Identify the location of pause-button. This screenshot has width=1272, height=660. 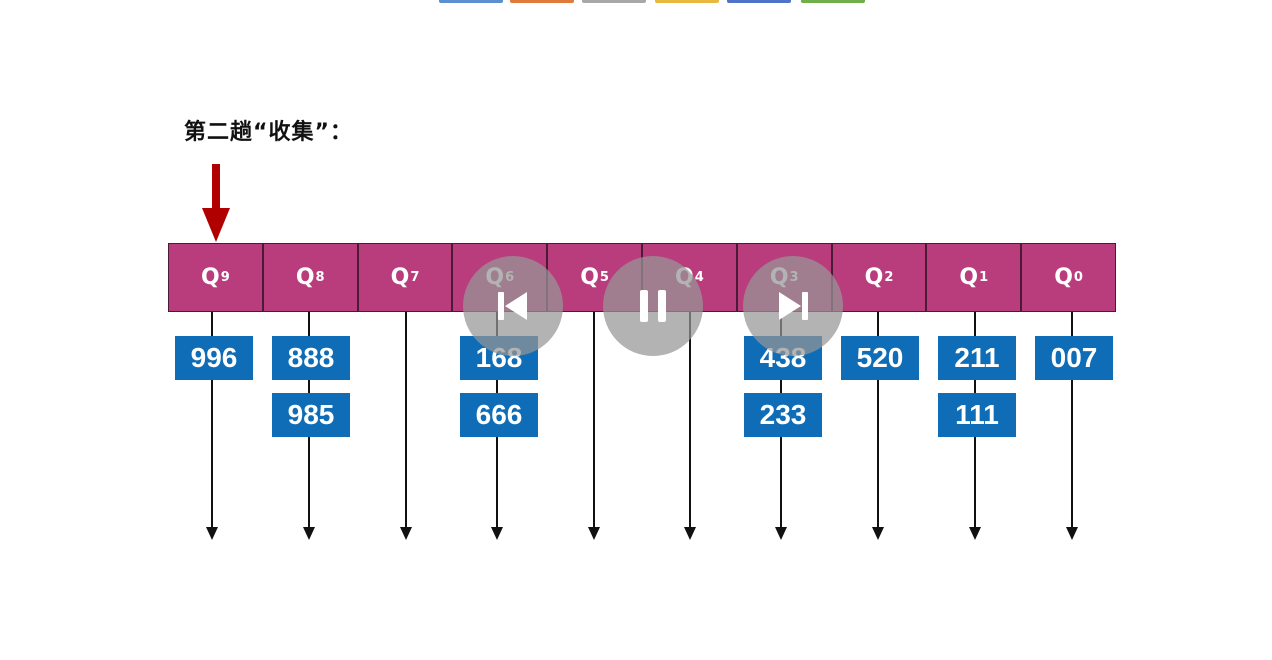
(653, 306).